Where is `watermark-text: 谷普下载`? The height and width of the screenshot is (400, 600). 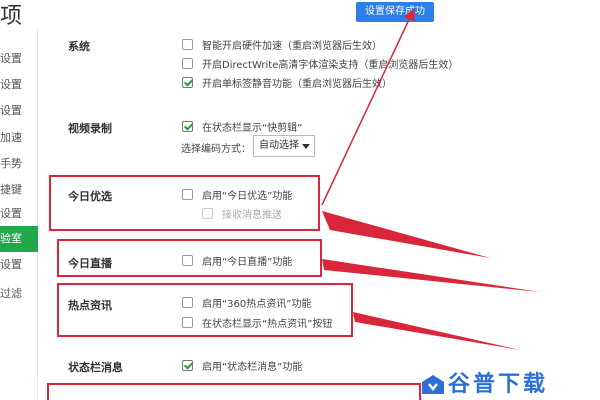
watermark-text: 谷普下载 is located at coordinates (498, 384).